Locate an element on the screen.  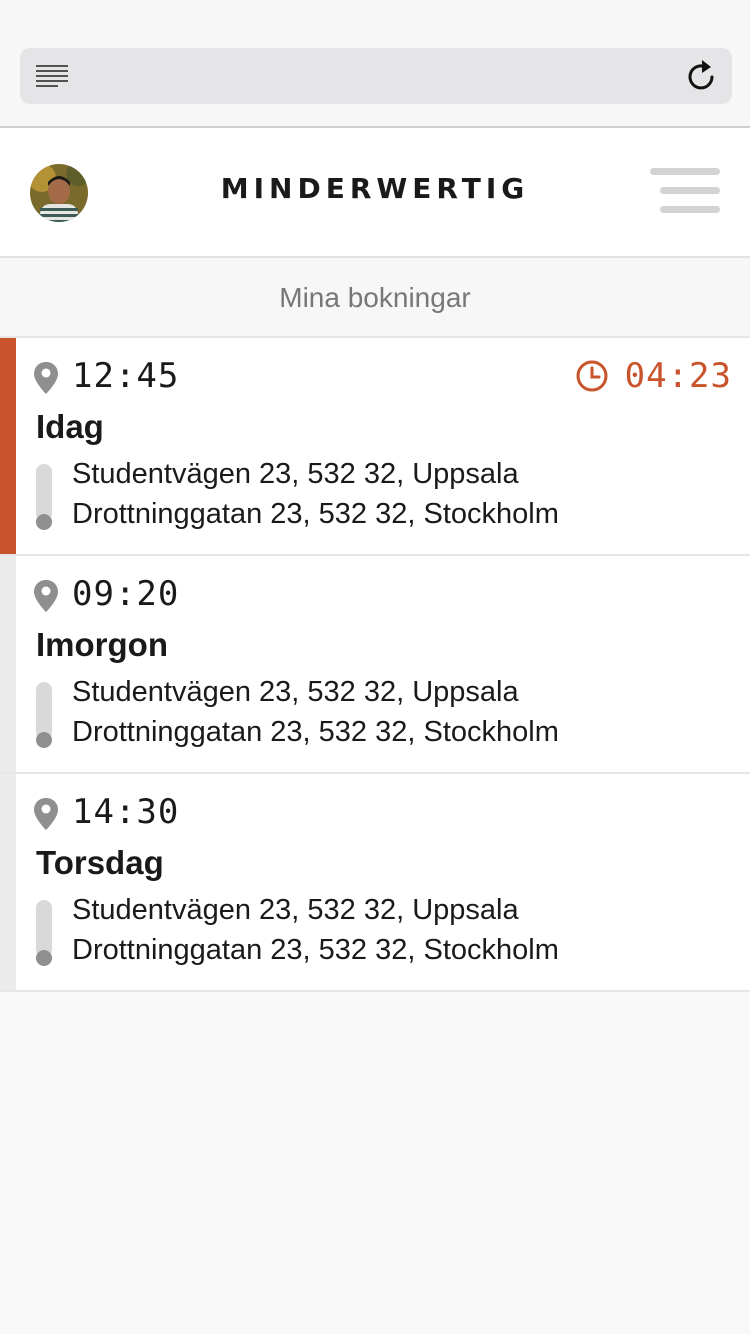
brand-logo: MINDERWERTIG is located at coordinates (375, 188).